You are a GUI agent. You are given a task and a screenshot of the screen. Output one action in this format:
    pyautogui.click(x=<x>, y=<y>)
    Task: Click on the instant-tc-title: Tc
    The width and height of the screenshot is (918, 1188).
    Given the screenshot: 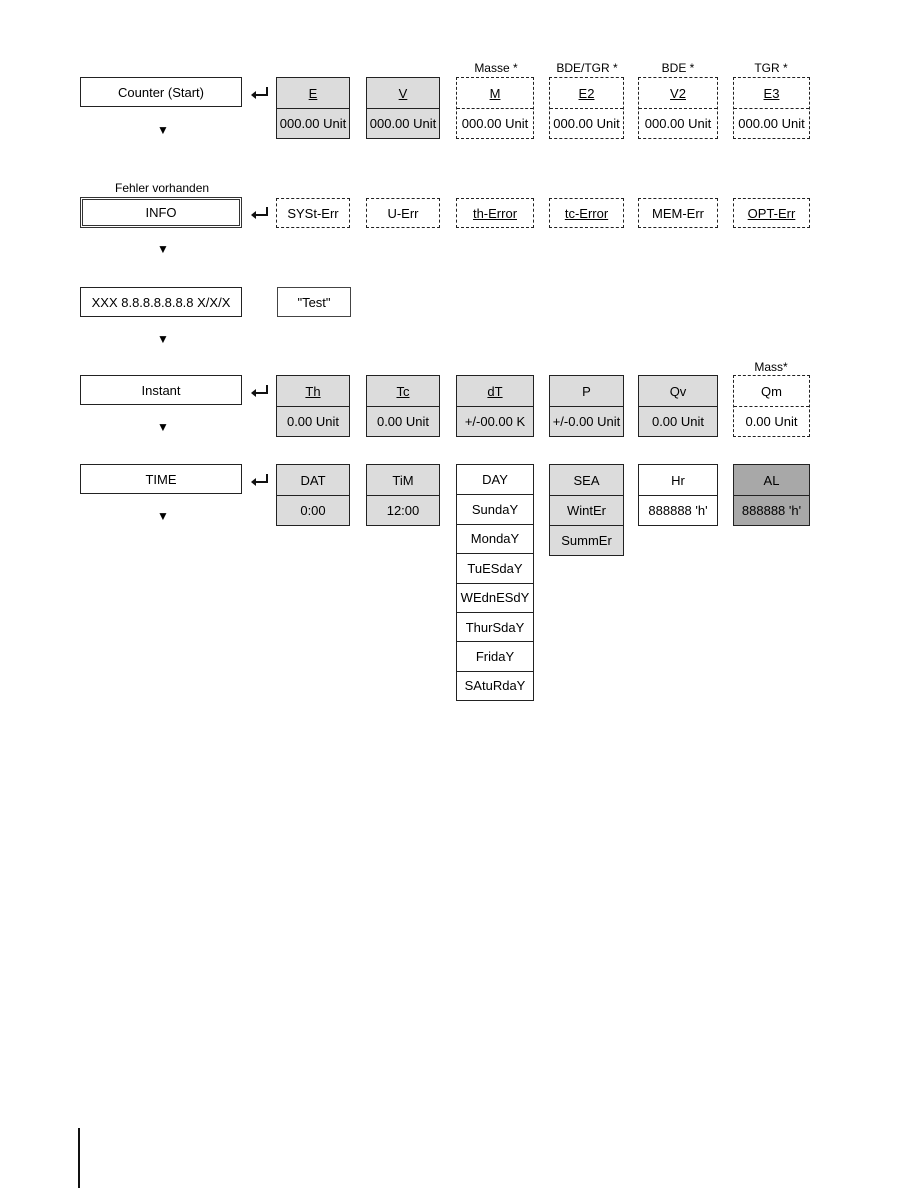 What is the action you would take?
    pyautogui.click(x=403, y=391)
    